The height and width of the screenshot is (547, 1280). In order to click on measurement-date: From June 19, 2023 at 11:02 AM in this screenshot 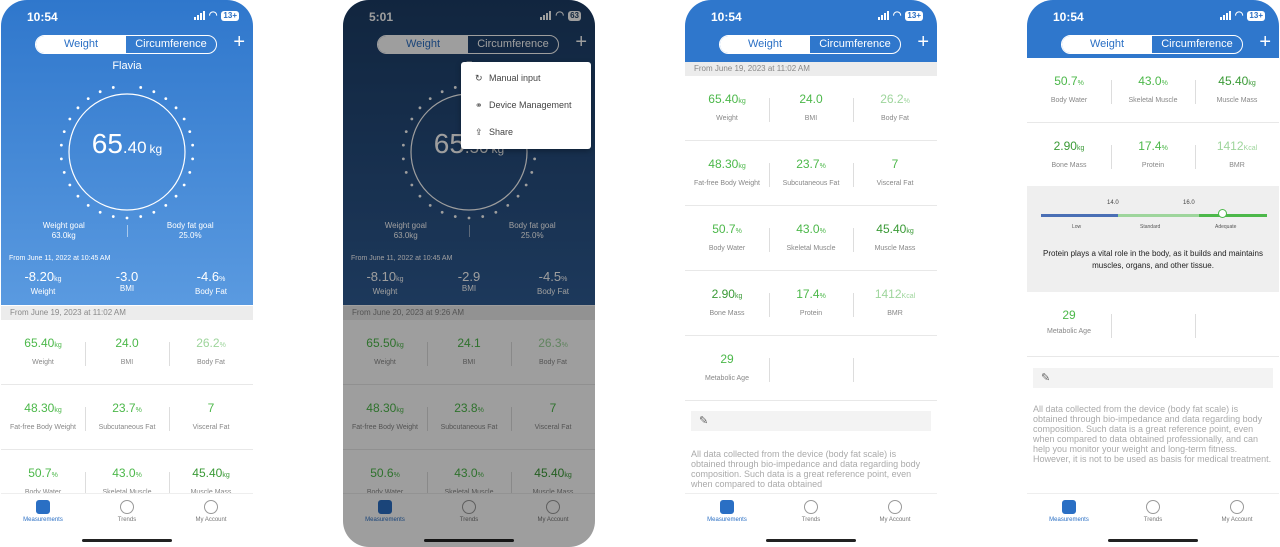, I will do `click(127, 313)`.